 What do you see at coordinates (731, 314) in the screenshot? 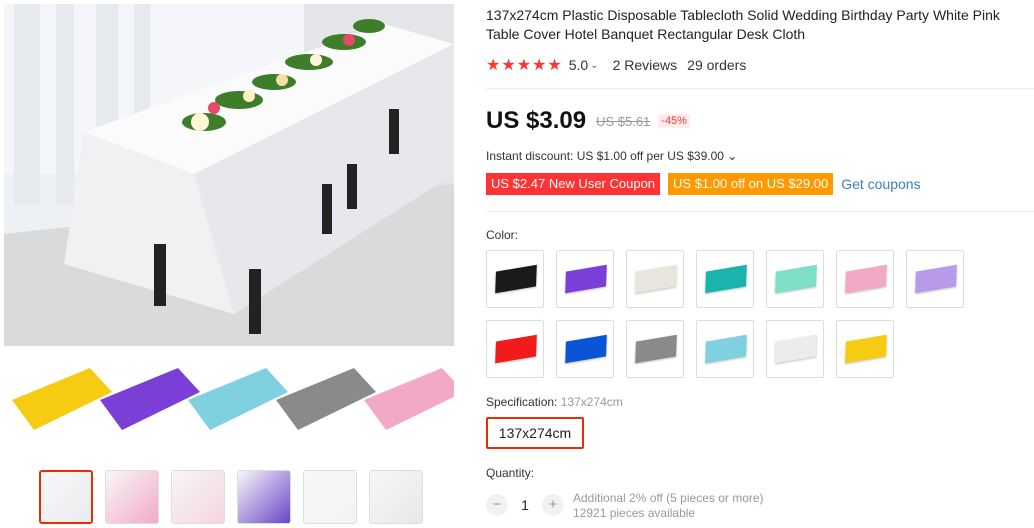
I see `color-swatch-list` at bounding box center [731, 314].